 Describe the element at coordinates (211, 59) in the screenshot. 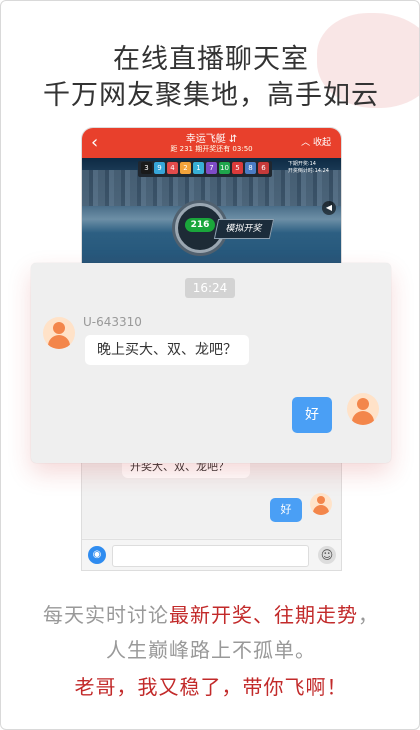

I see `headline: 在线直播聊天室` at that location.